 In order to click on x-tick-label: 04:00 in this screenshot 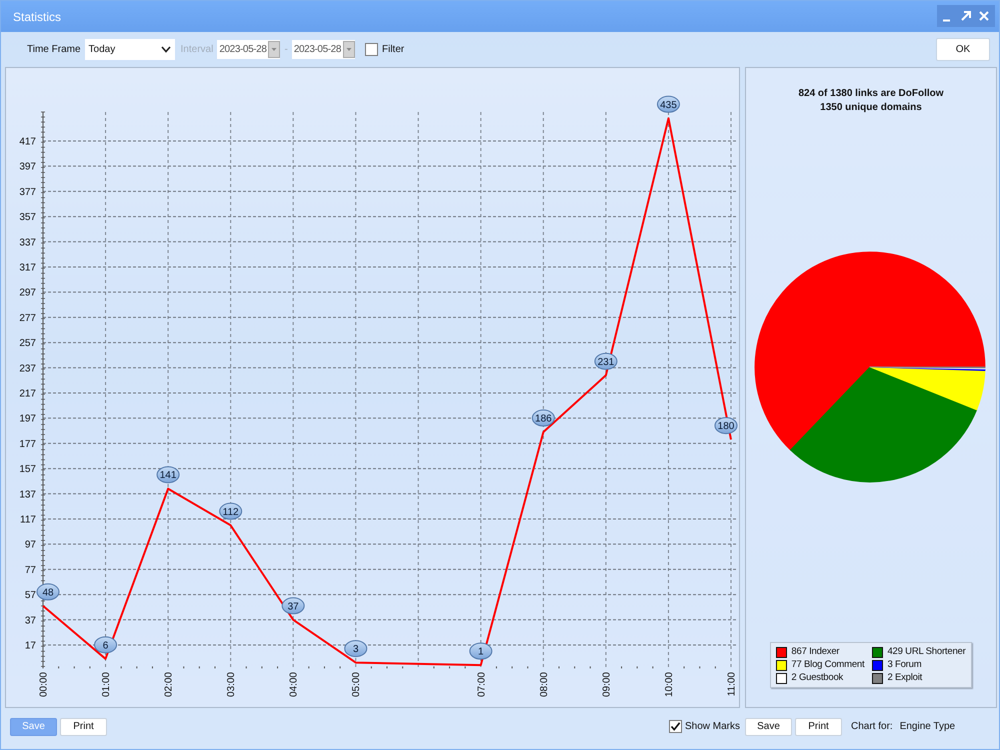, I will do `click(294, 685)`.